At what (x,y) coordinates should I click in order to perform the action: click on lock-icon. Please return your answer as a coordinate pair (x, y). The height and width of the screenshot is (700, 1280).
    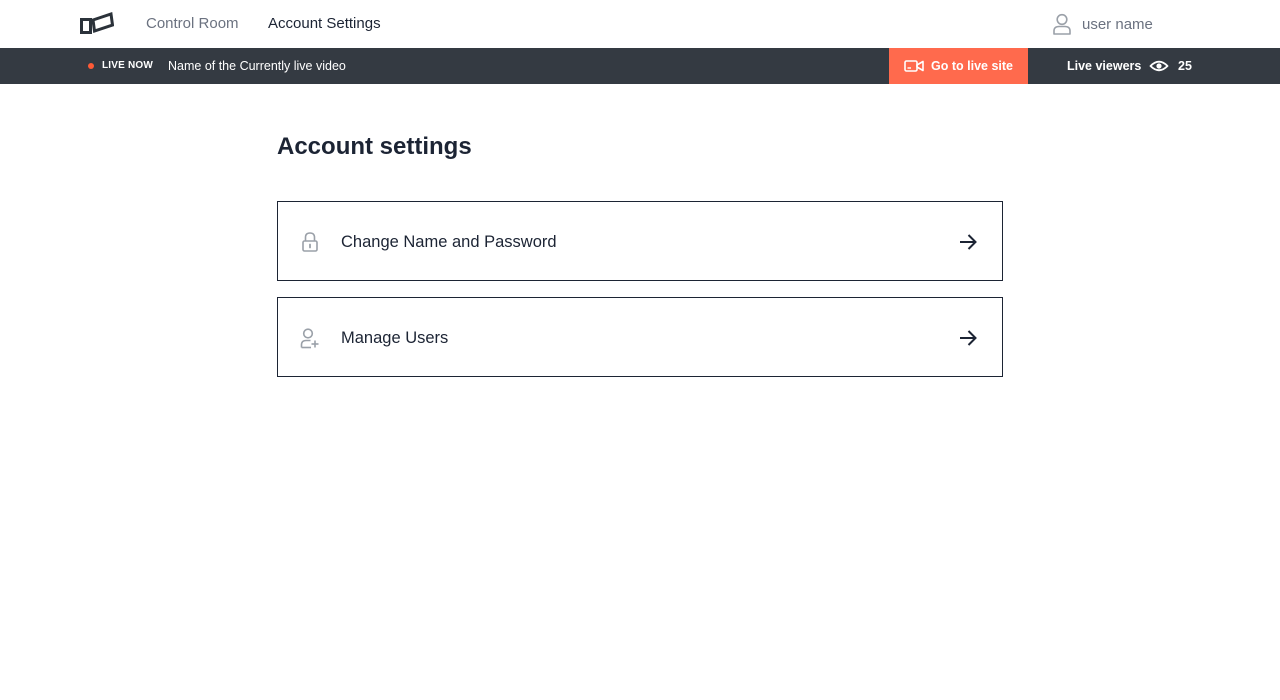
    Looking at the image, I should click on (310, 242).